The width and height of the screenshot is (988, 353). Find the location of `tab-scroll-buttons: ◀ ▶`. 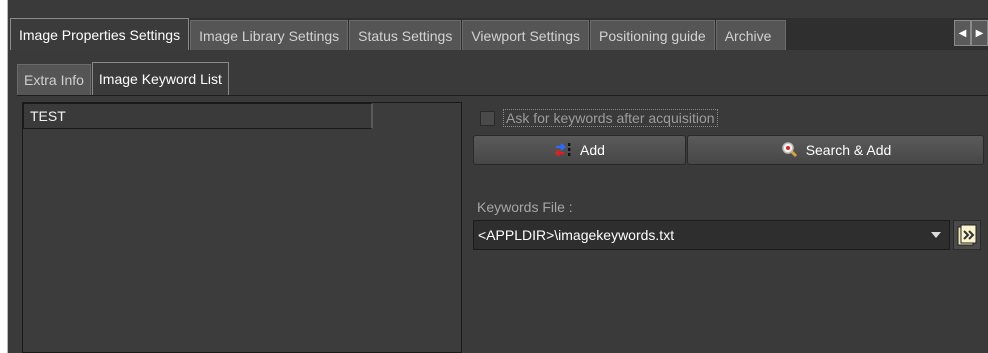

tab-scroll-buttons: ◀ ▶ is located at coordinates (971, 33).